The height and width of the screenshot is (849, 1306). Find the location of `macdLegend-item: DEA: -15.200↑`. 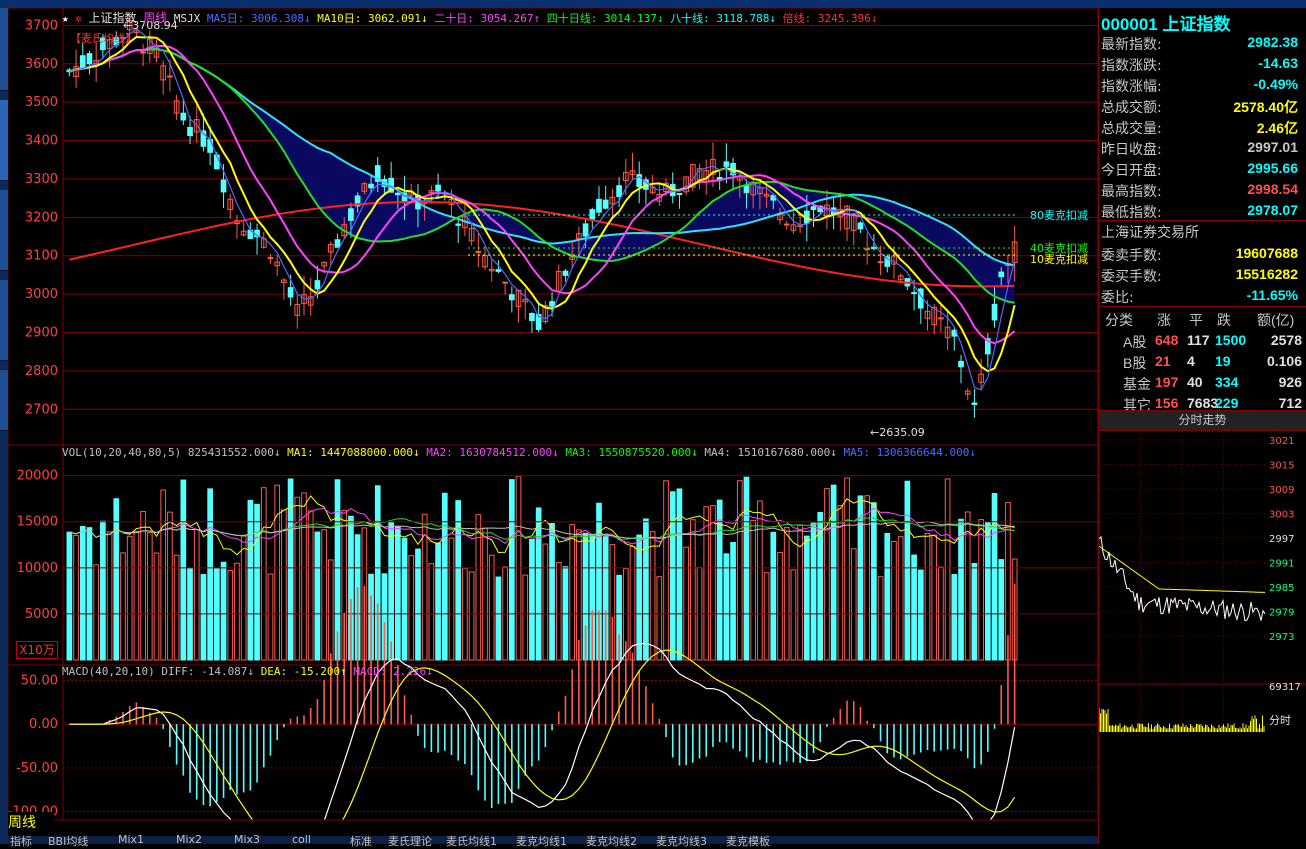

macdLegend-item: DEA: -15.200↑ is located at coordinates (307, 671).